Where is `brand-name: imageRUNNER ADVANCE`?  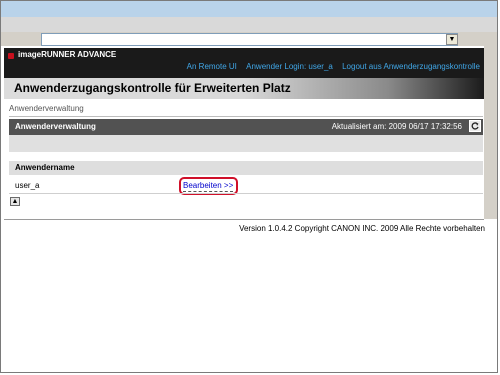
brand-name: imageRUNNER ADVANCE is located at coordinates (67, 54).